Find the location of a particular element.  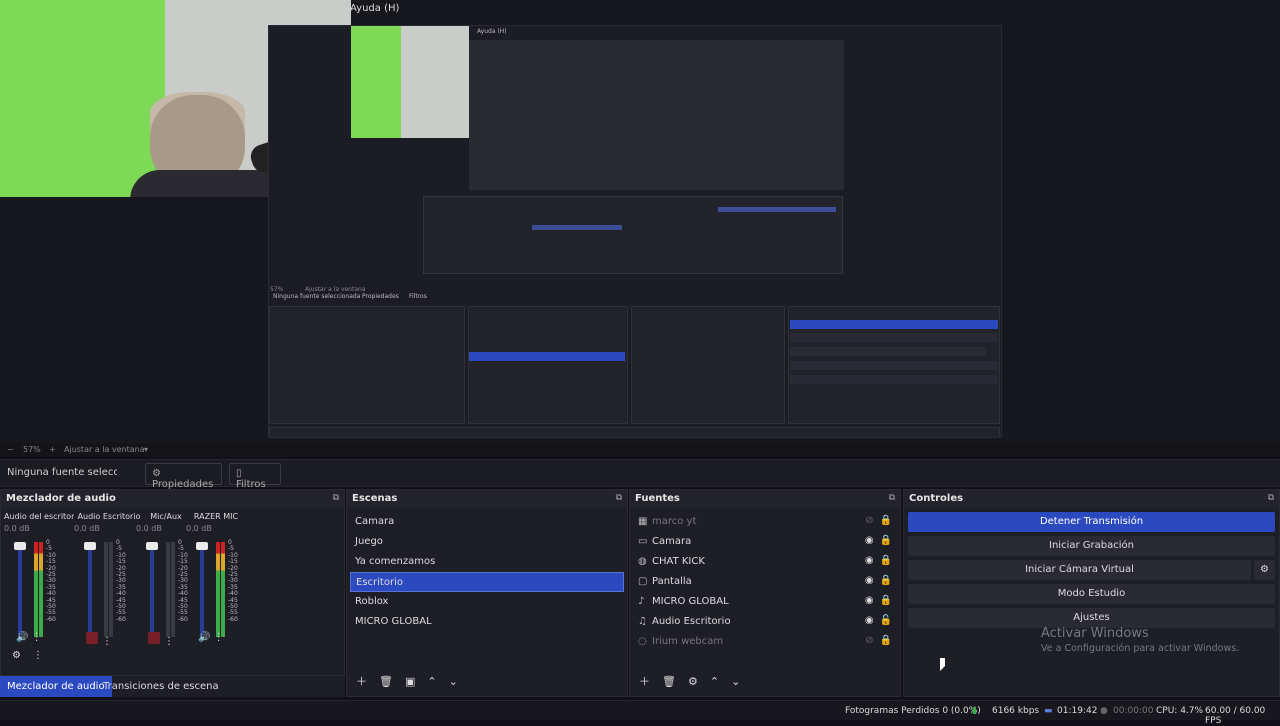

source-item: ♪ MICRO GLOBAL ◉ 🔒 is located at coordinates (765, 602).